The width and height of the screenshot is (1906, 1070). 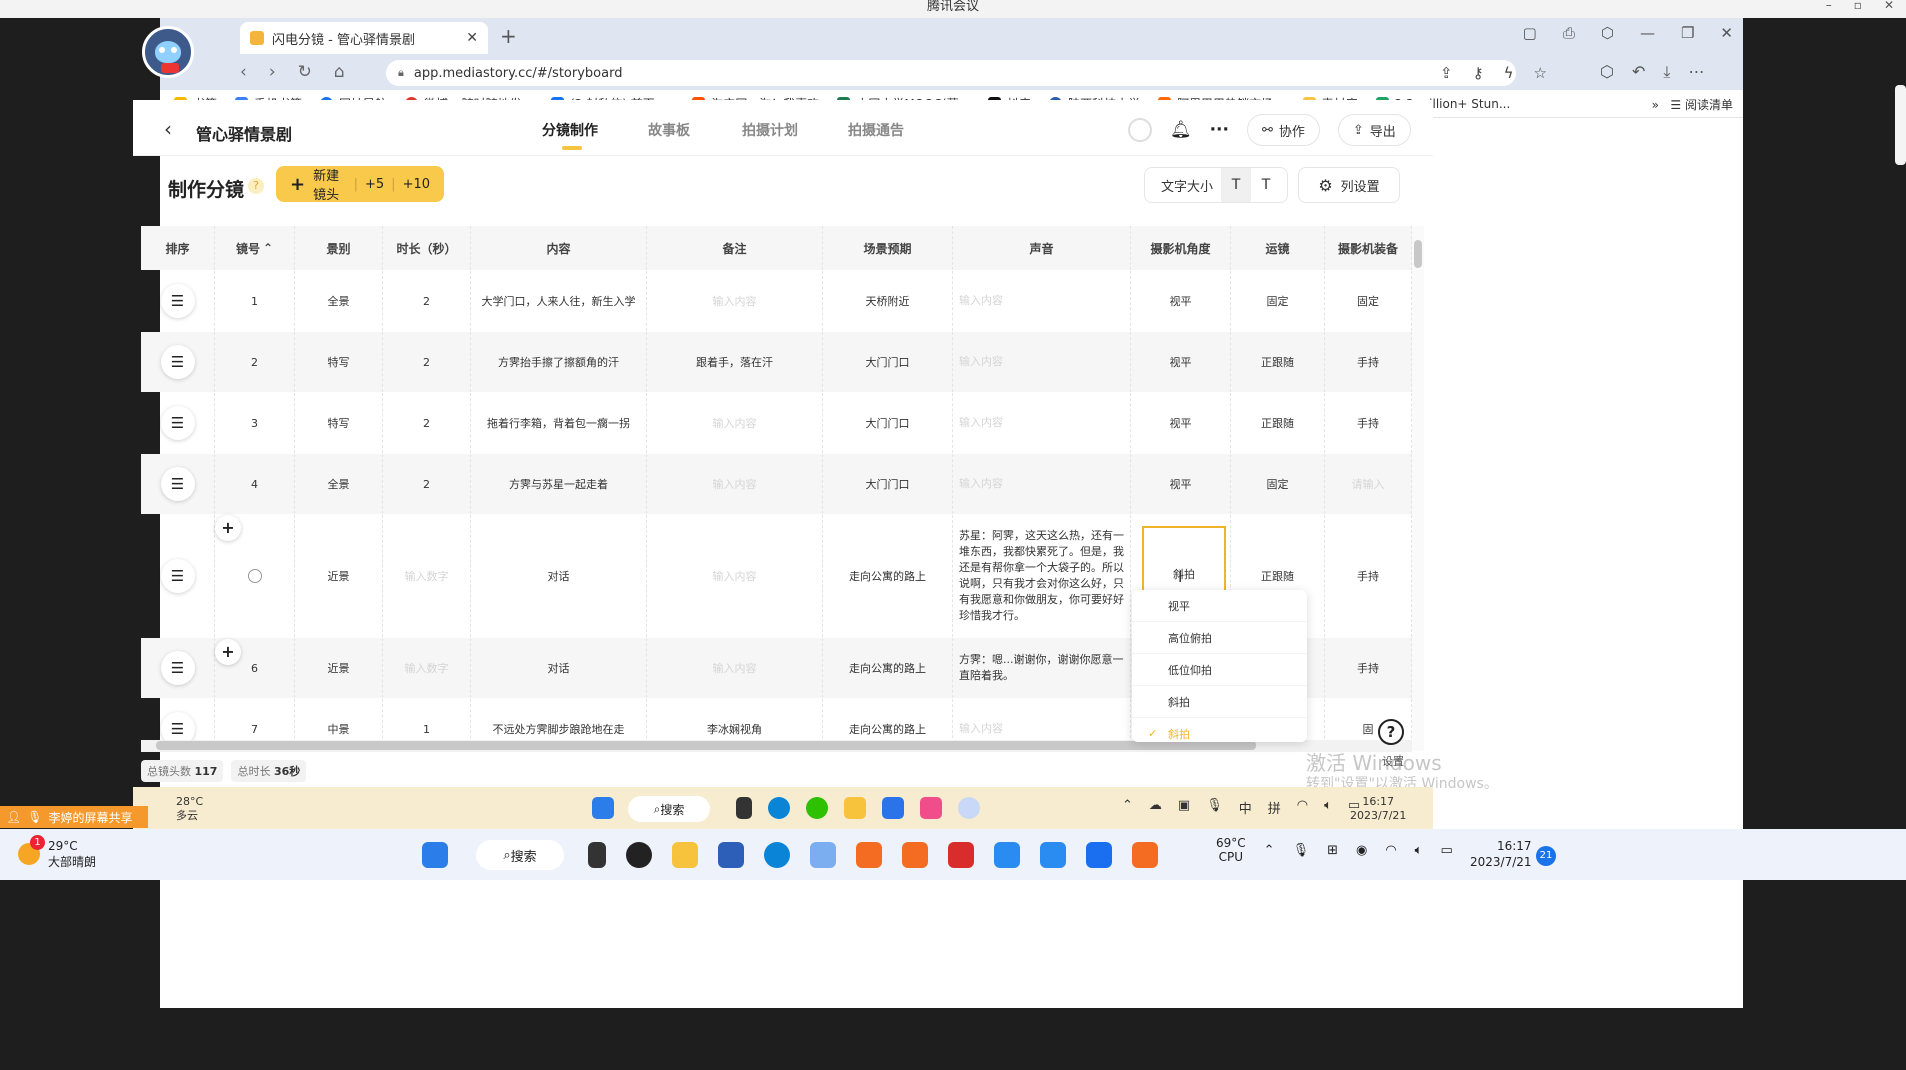 What do you see at coordinates (1349, 185) in the screenshot?
I see `column-settings-button: ⚙ 列设置` at bounding box center [1349, 185].